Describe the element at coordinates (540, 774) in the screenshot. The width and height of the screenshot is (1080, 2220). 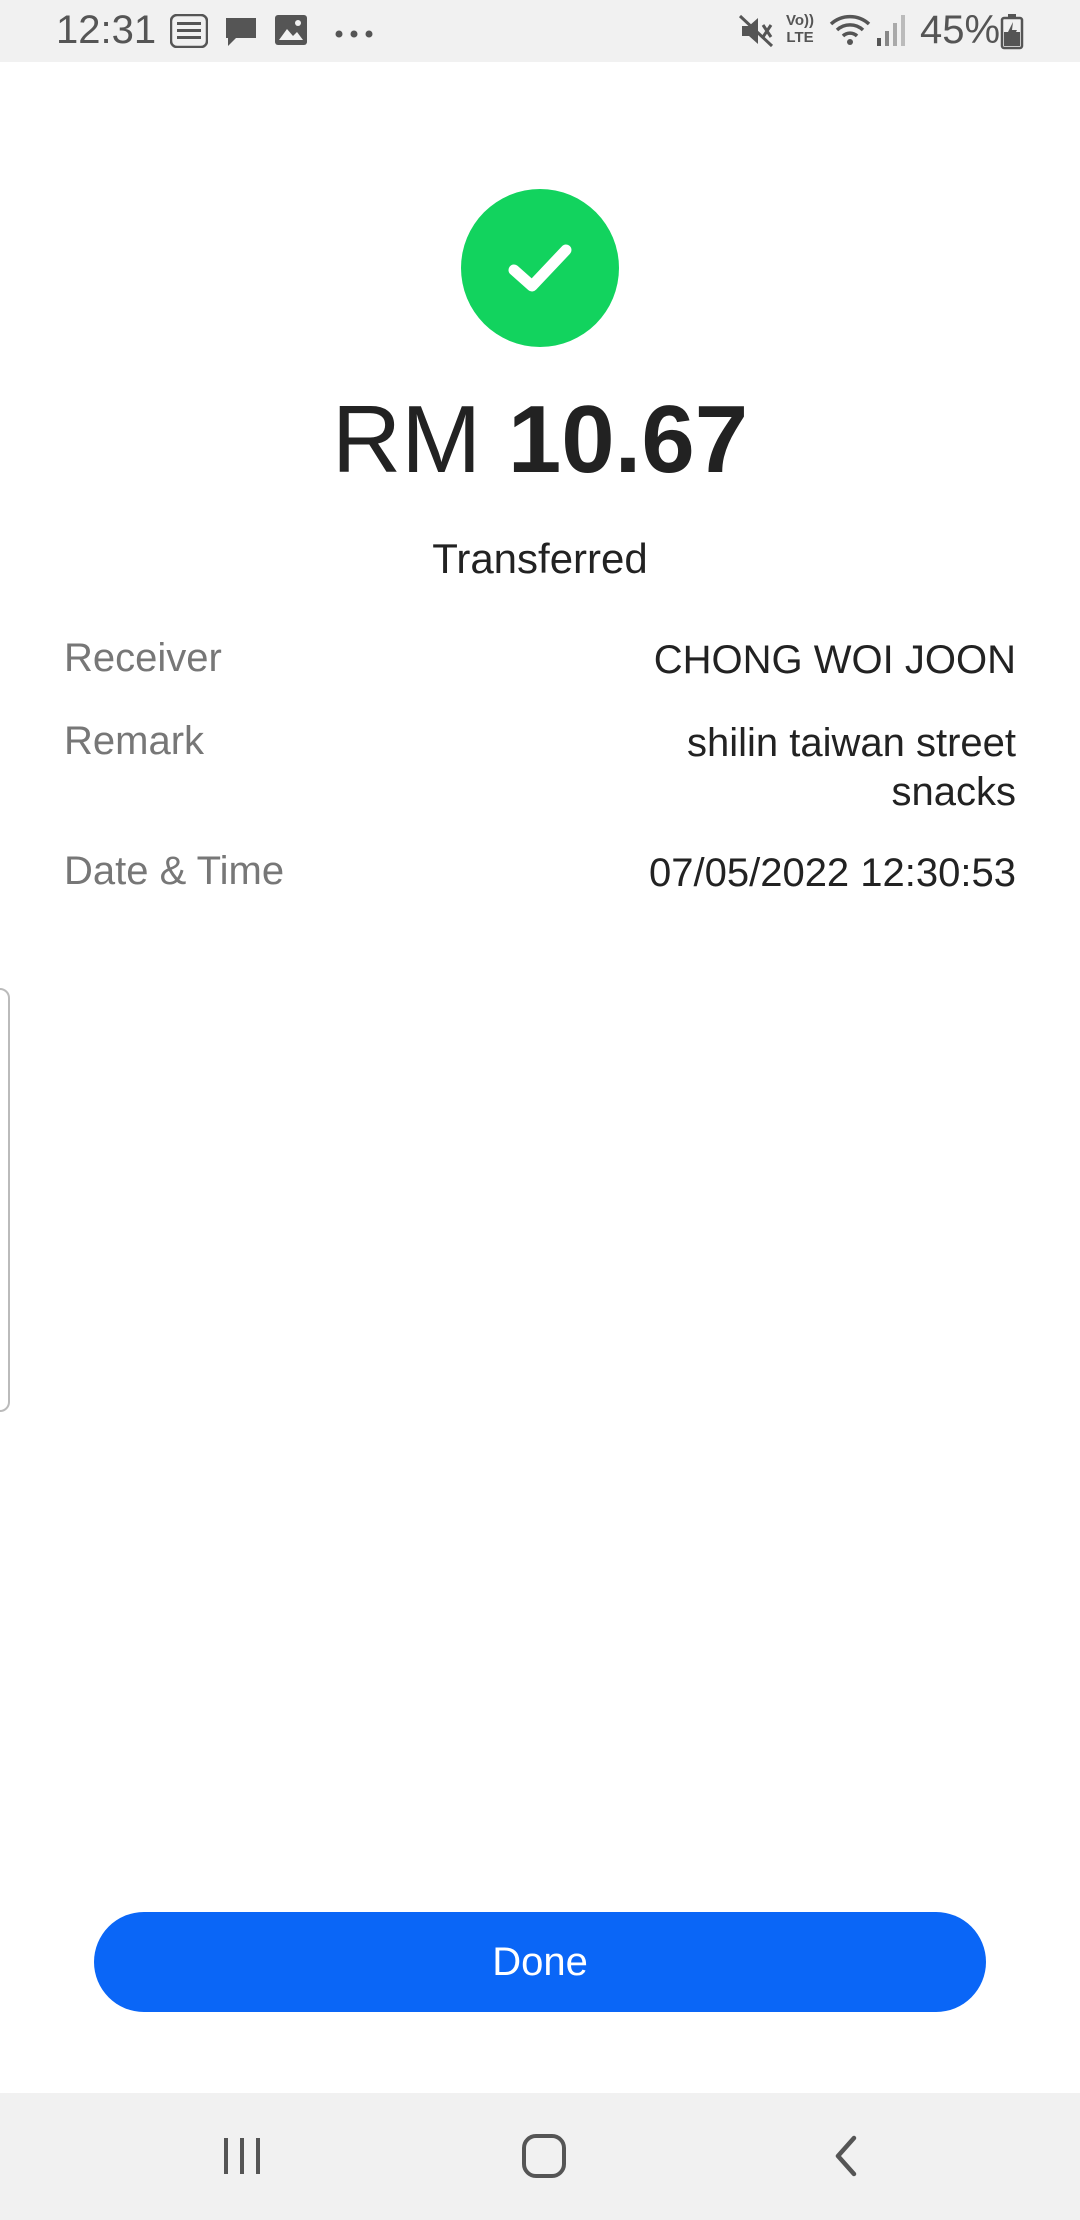
I see `detail-row-remark: Remark shilin taiwan street snacks` at that location.